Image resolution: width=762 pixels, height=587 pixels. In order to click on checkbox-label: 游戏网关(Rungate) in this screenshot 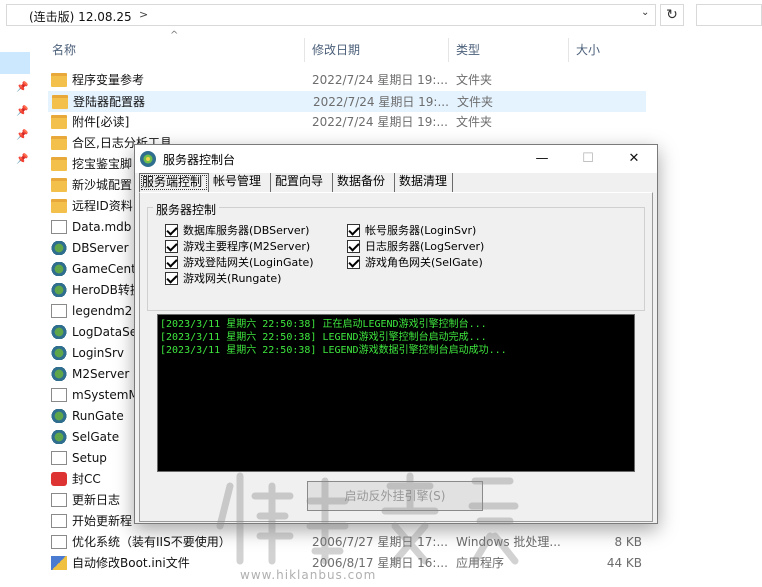, I will do `click(232, 278)`.